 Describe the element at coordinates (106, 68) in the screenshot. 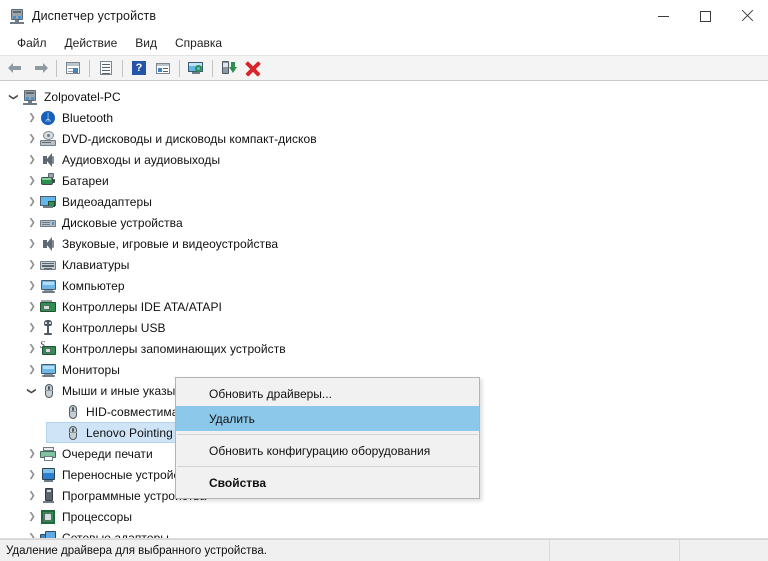

I see `show-list-button` at that location.